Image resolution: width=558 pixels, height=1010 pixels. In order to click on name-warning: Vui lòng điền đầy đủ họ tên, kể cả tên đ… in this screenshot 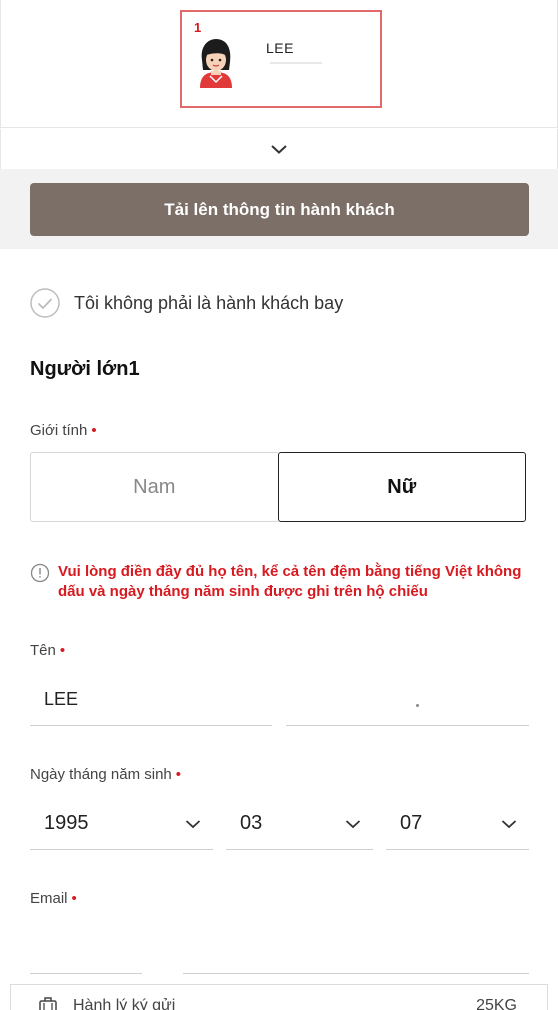, I will do `click(280, 582)`.